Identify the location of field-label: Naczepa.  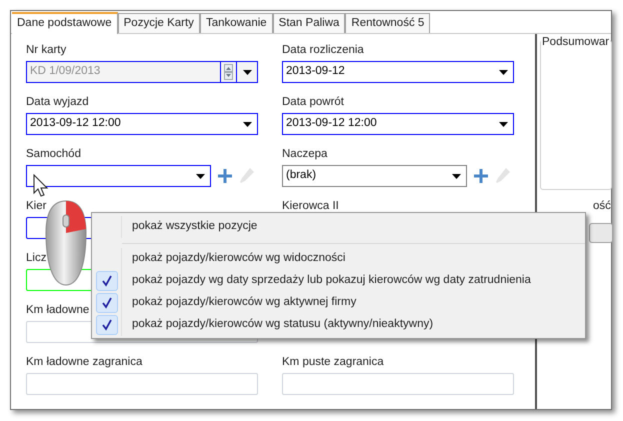
(305, 154).